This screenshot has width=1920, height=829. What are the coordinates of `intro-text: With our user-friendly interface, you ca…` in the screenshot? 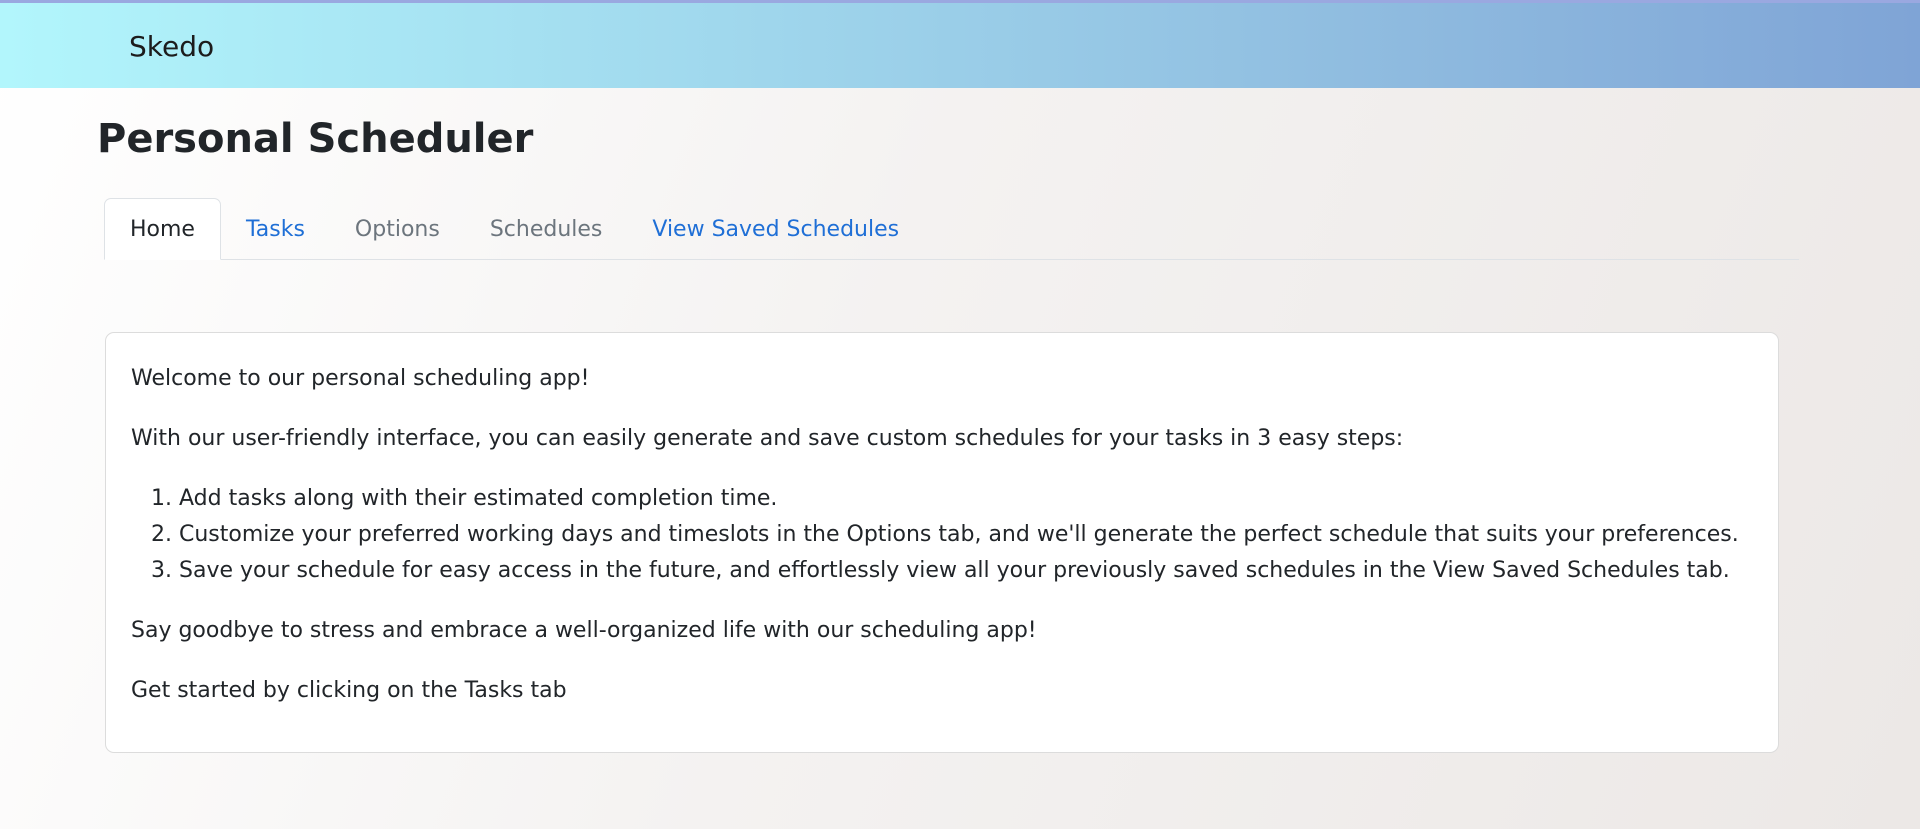 It's located at (767, 438).